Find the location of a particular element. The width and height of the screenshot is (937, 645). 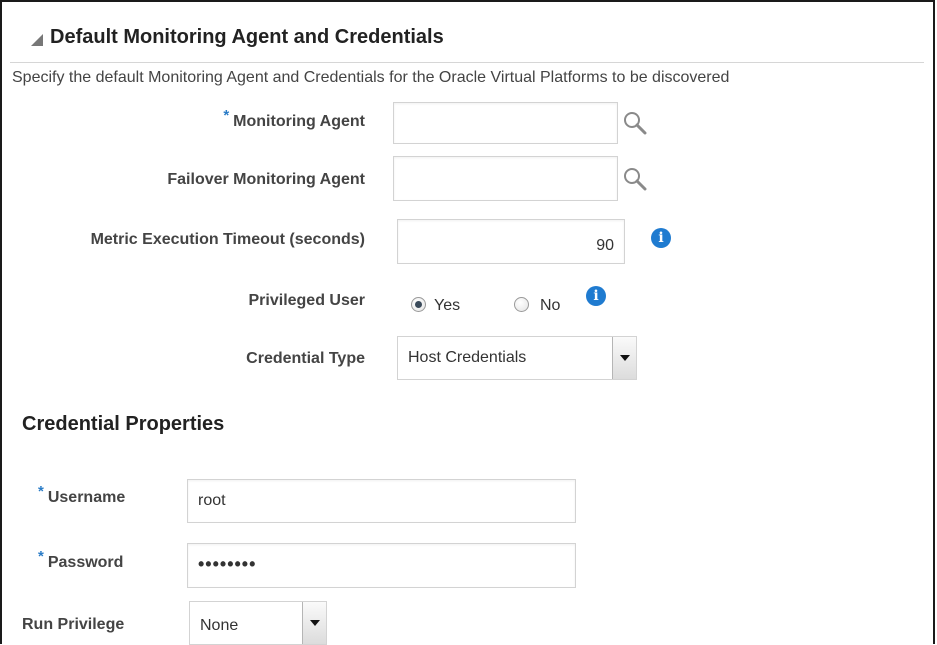

credential-properties-title: Credential Properties is located at coordinates (123, 424).